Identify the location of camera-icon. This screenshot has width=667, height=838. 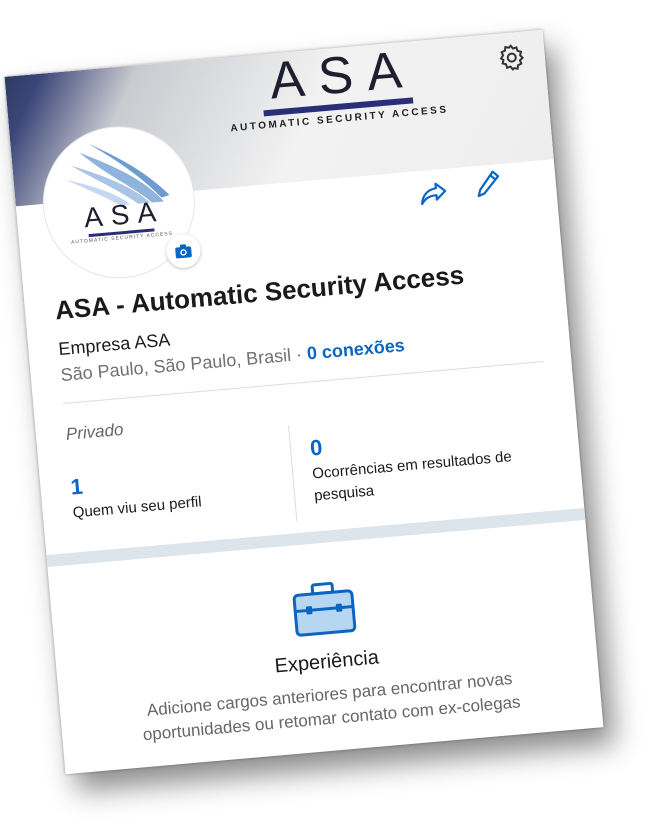
(183, 251).